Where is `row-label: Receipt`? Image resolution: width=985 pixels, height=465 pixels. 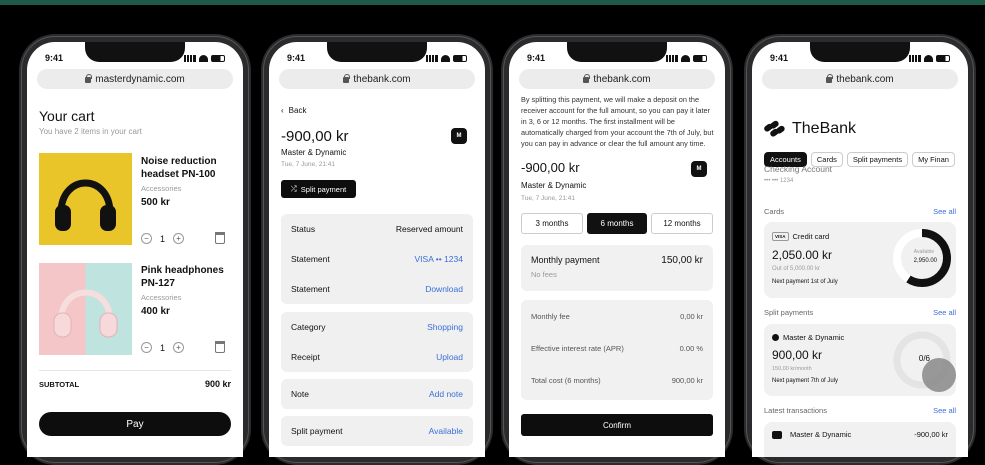
row-label: Receipt is located at coordinates (305, 357).